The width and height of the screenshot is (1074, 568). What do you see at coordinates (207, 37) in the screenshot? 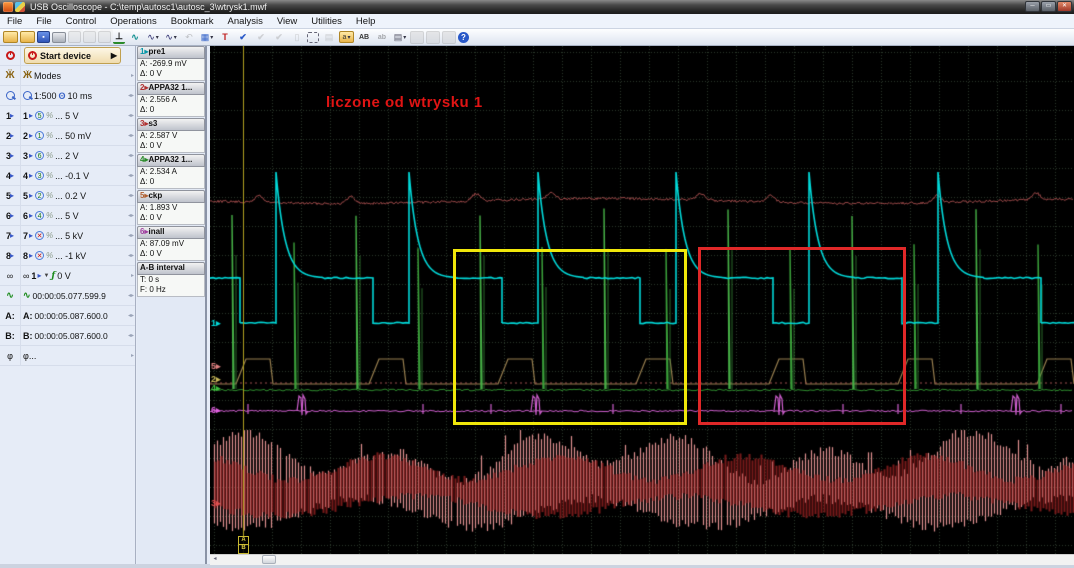
I see `view-grid-icon: ▦ ▾` at bounding box center [207, 37].